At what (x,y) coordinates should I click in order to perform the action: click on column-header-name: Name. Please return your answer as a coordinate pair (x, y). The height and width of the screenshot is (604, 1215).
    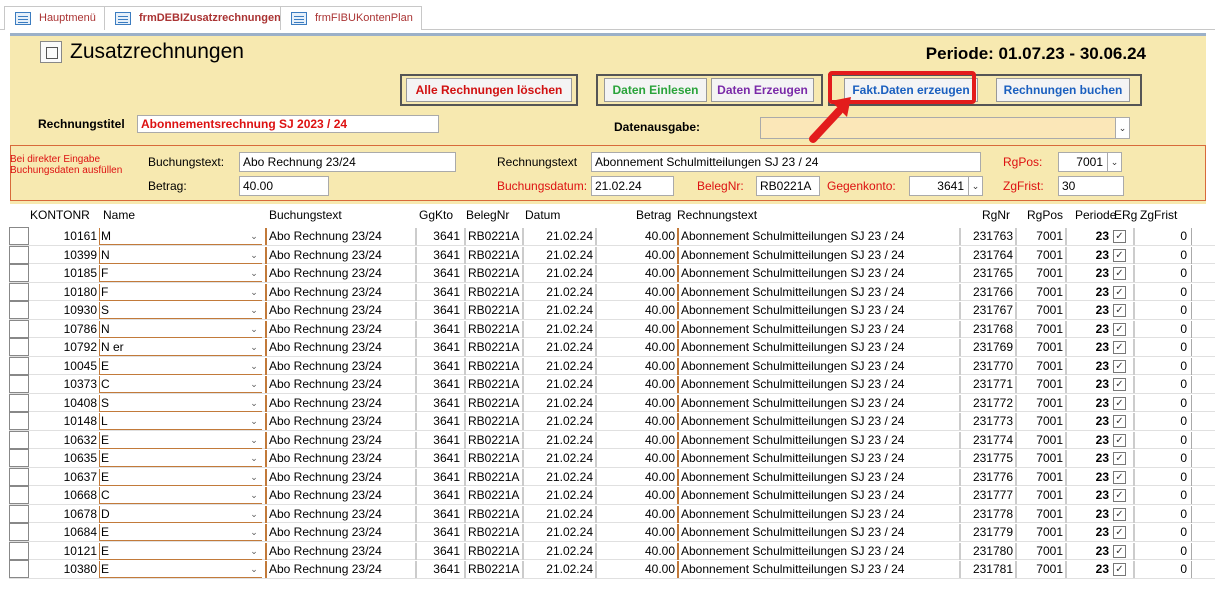
    Looking at the image, I should click on (119, 215).